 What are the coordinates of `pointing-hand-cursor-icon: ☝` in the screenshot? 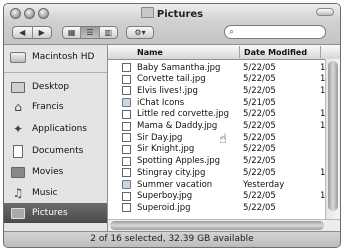 It's located at (223, 139).